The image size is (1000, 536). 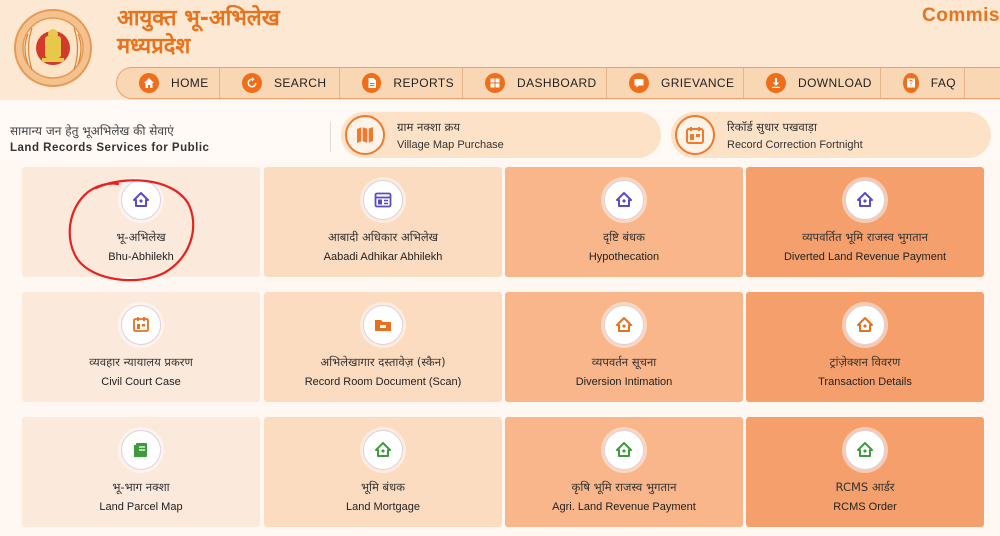 What do you see at coordinates (365, 135) in the screenshot?
I see `map-icon` at bounding box center [365, 135].